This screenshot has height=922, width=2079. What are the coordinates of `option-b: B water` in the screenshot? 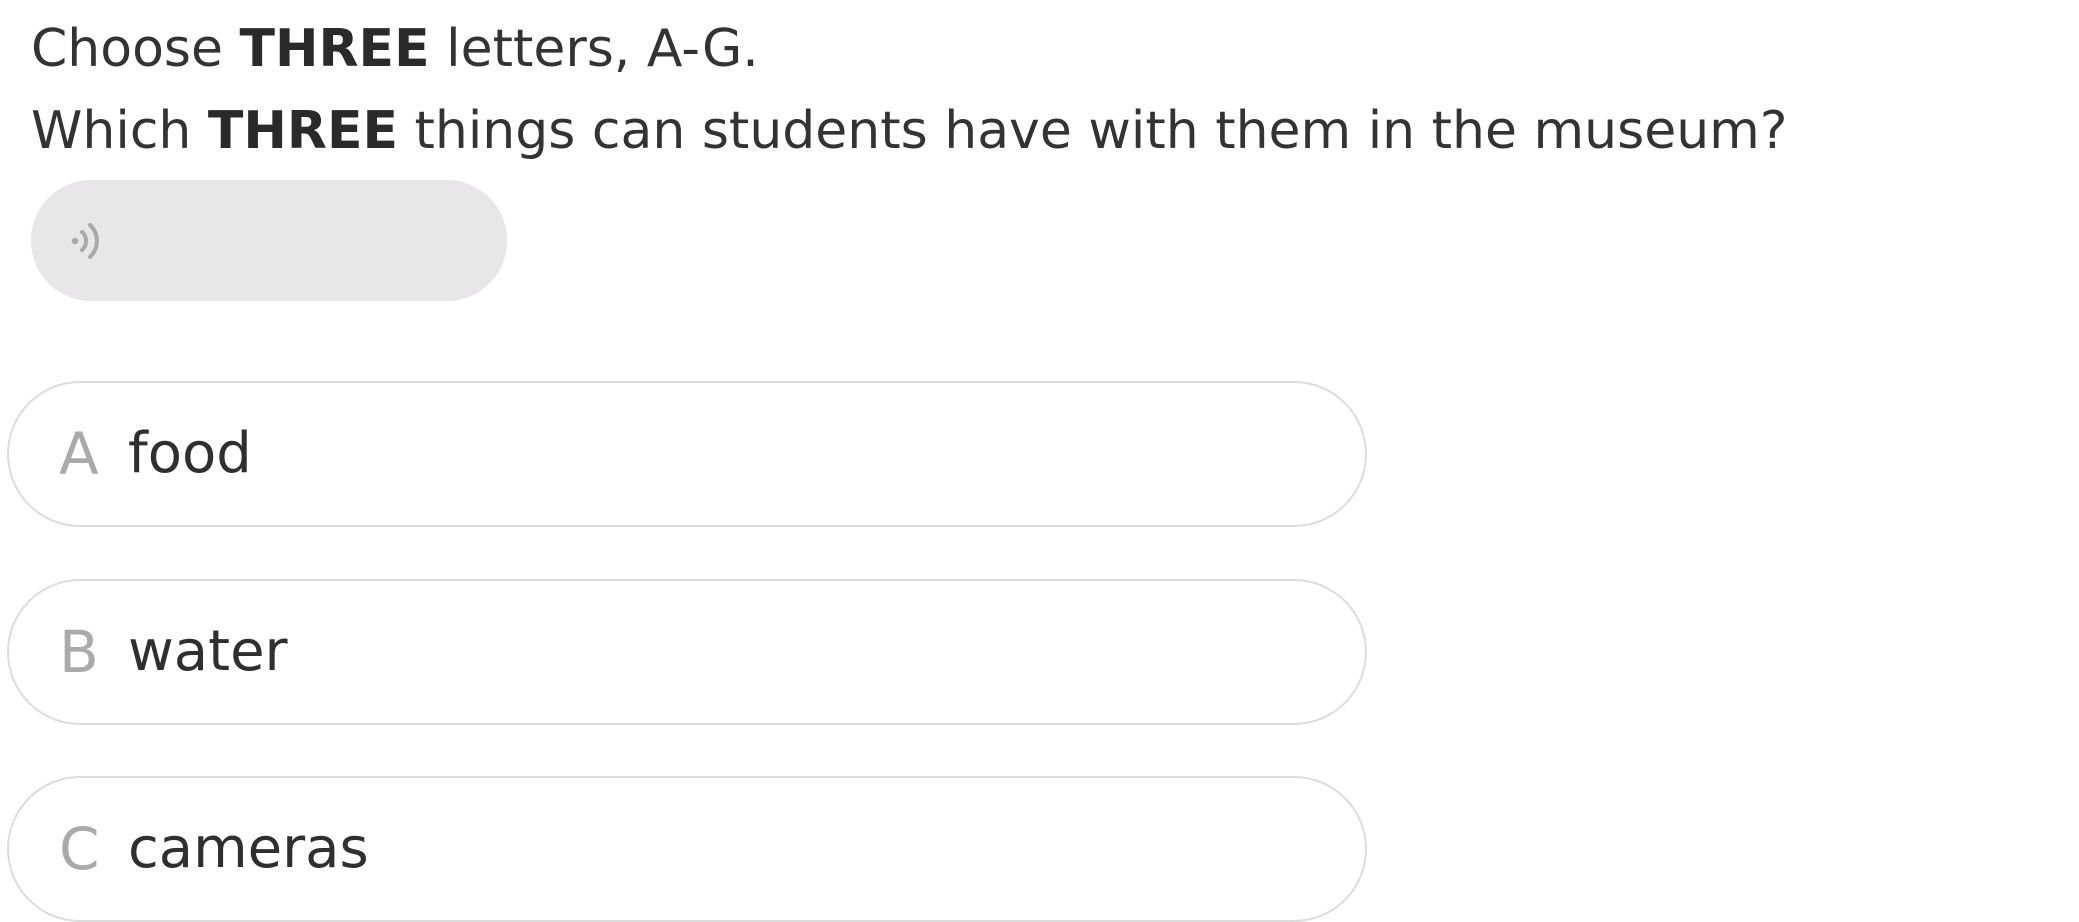 It's located at (687, 652).